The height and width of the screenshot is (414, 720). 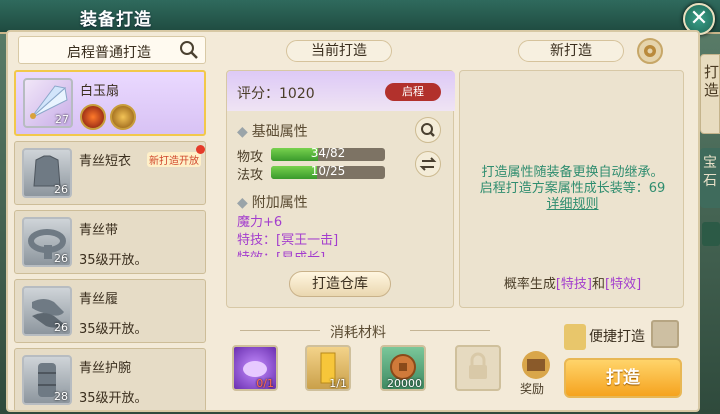 What do you see at coordinates (572, 202) in the screenshot?
I see `rule-link: 详细规则` at bounding box center [572, 202].